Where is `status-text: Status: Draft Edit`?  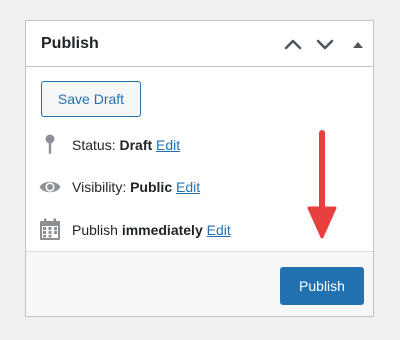
status-text: Status: Draft Edit is located at coordinates (126, 145).